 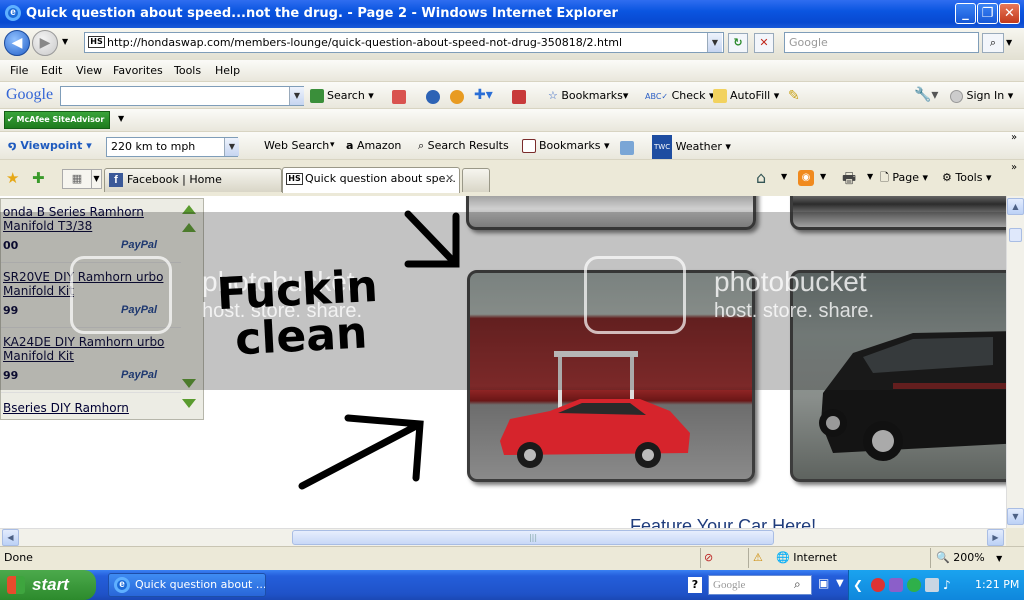 I want to click on web-search-dropdown-icon: ▾, so click(x=332, y=145).